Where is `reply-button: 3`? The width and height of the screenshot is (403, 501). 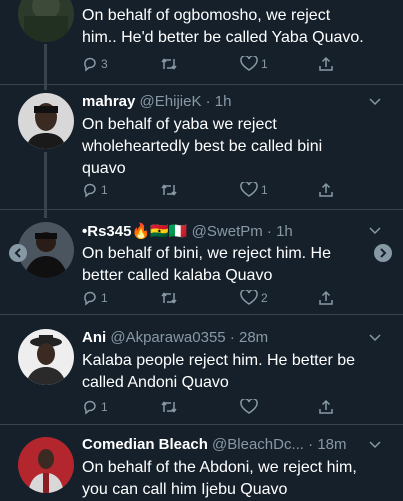 reply-button: 3 is located at coordinates (95, 64).